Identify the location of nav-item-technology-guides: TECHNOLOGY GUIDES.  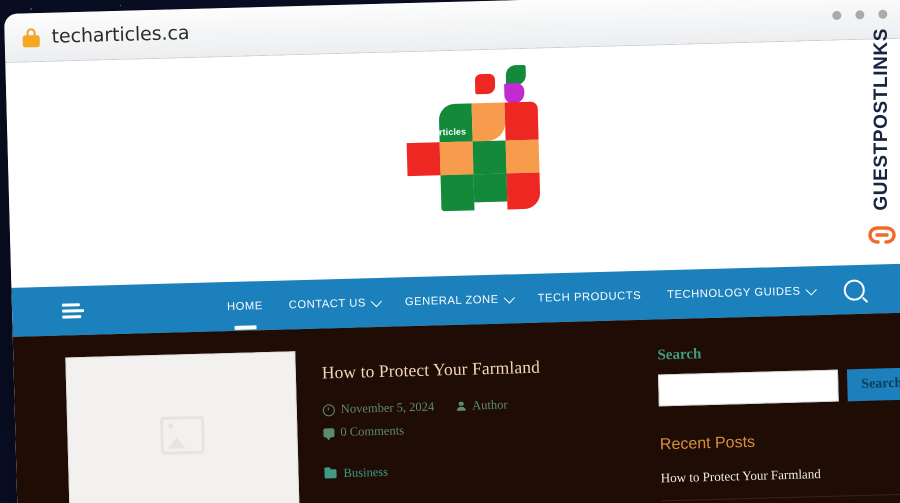
(741, 293).